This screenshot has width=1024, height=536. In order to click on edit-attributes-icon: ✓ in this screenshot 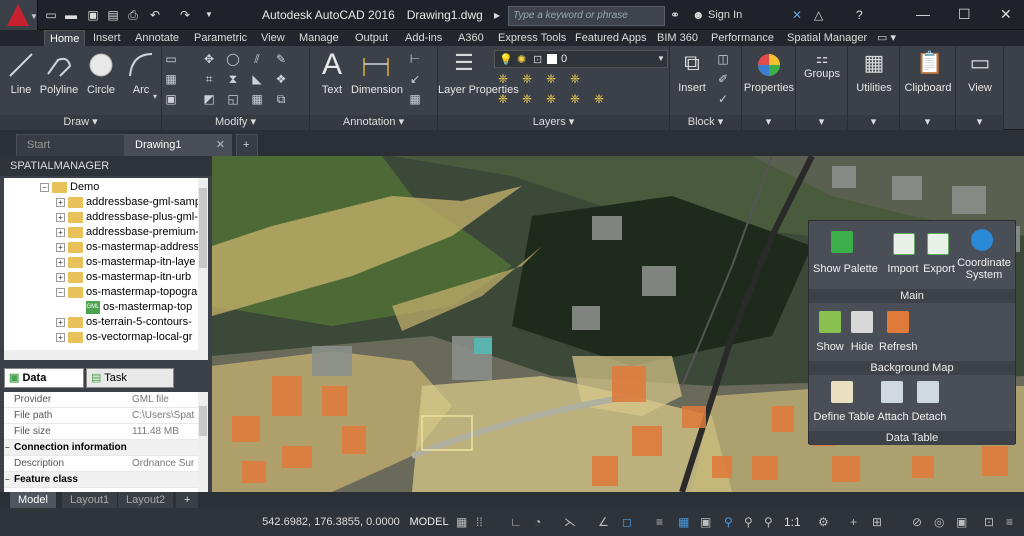, I will do `click(723, 99)`.